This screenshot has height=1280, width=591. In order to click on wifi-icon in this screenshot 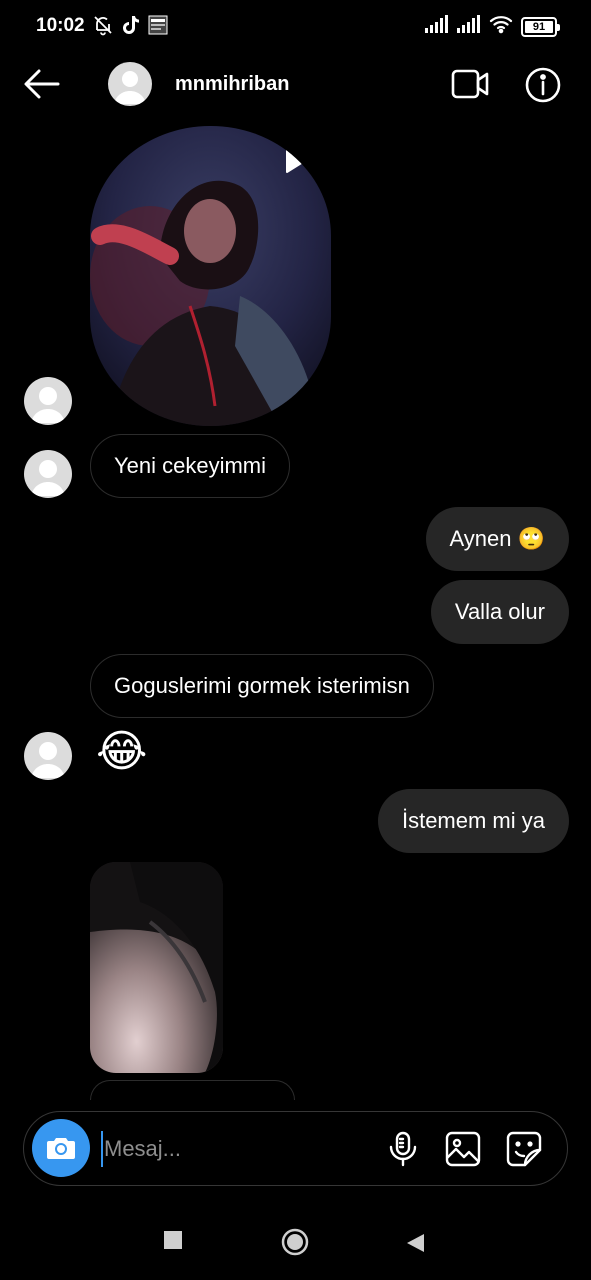, I will do `click(501, 26)`.